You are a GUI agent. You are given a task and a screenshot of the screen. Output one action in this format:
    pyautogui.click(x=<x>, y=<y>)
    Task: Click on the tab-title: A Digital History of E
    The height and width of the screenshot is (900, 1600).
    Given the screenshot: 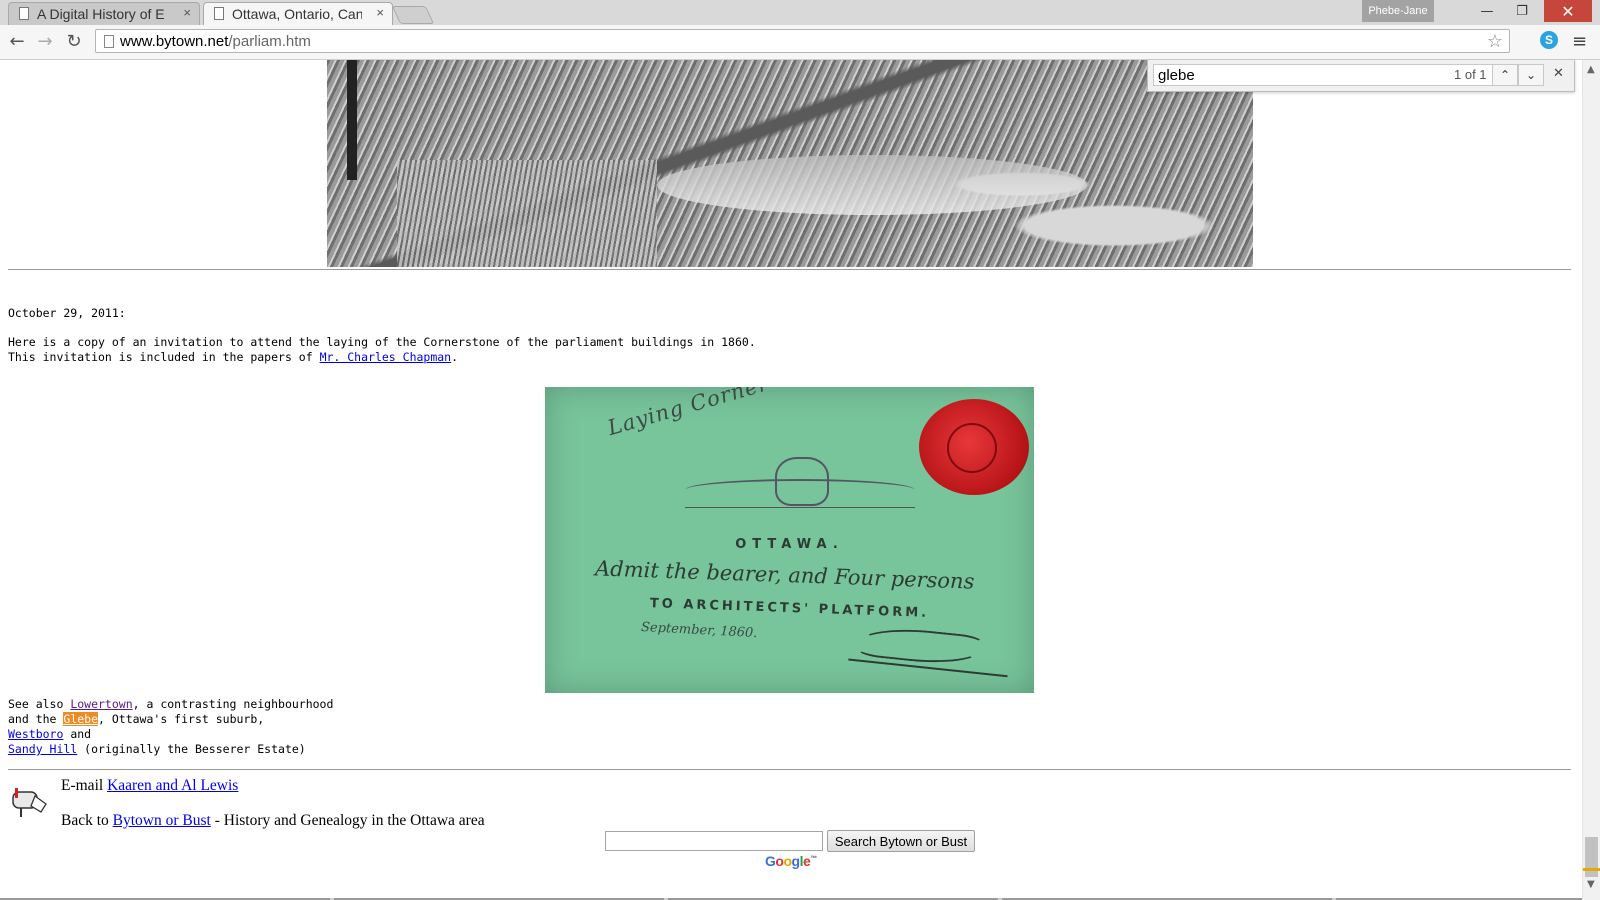 What is the action you would take?
    pyautogui.click(x=101, y=14)
    